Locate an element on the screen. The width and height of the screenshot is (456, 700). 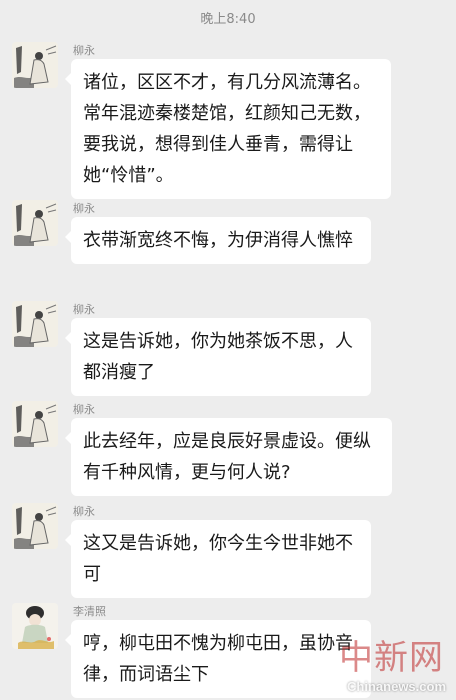
message-bubble: 衣带渐宽终不悔，为伊消得人憔悴 is located at coordinates (218, 240).